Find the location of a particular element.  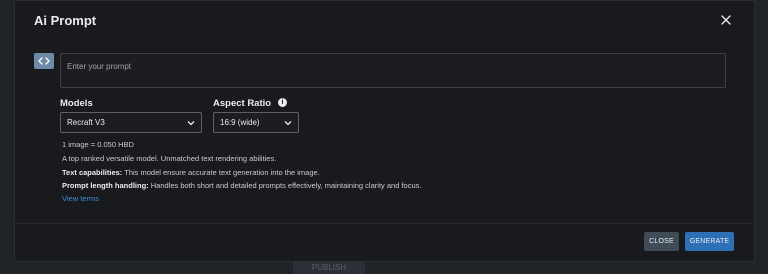

prompt-input is located at coordinates (393, 70).